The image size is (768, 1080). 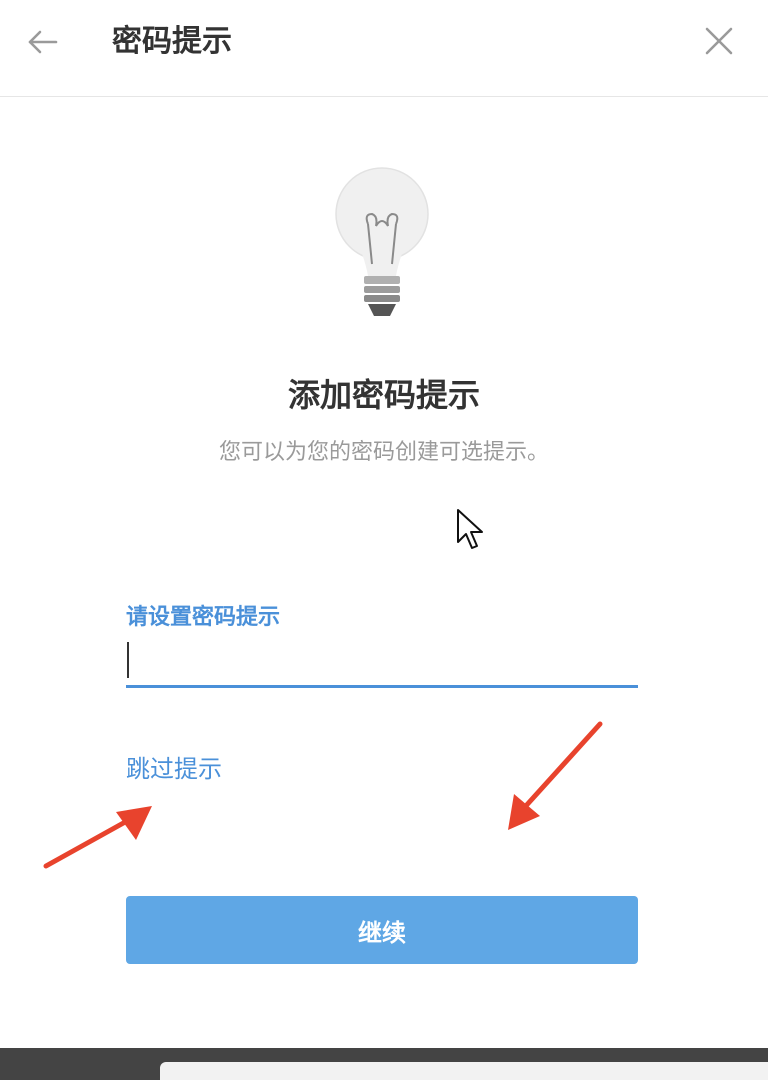 I want to click on dialog-header: 密码提示, so click(x=384, y=48).